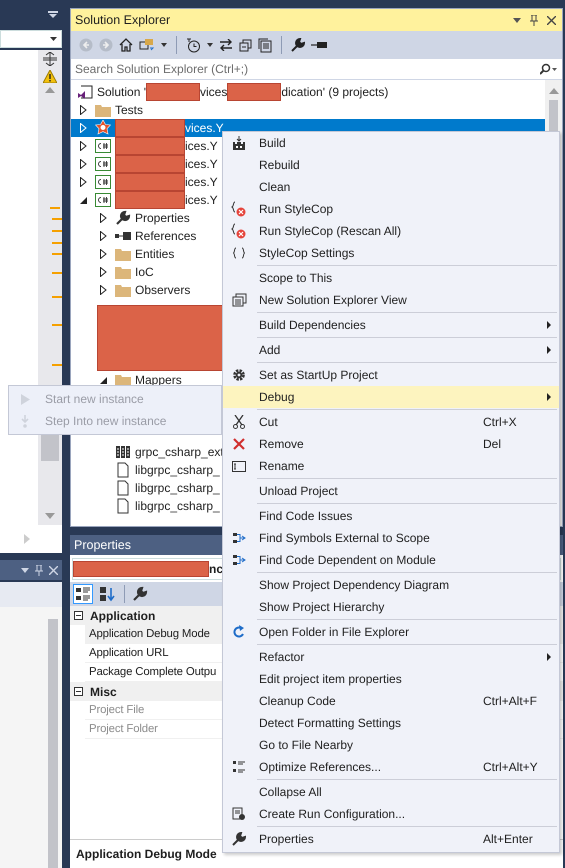 This screenshot has height=868, width=565. What do you see at coordinates (123, 615) in the screenshot?
I see `category-label: Application` at bounding box center [123, 615].